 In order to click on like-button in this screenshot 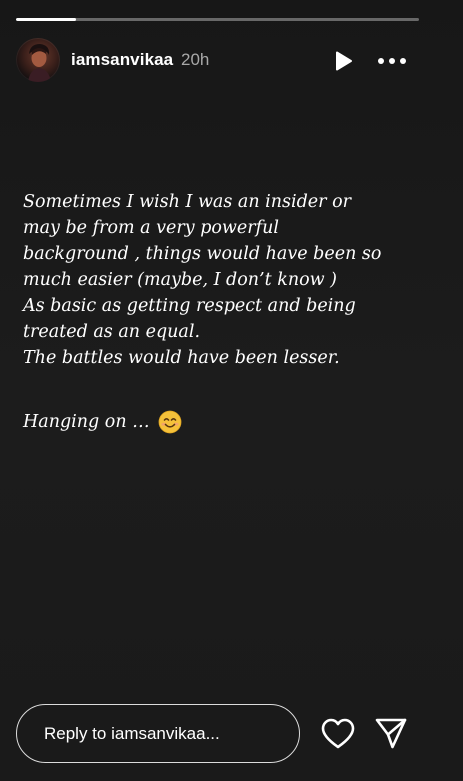, I will do `click(338, 734)`.